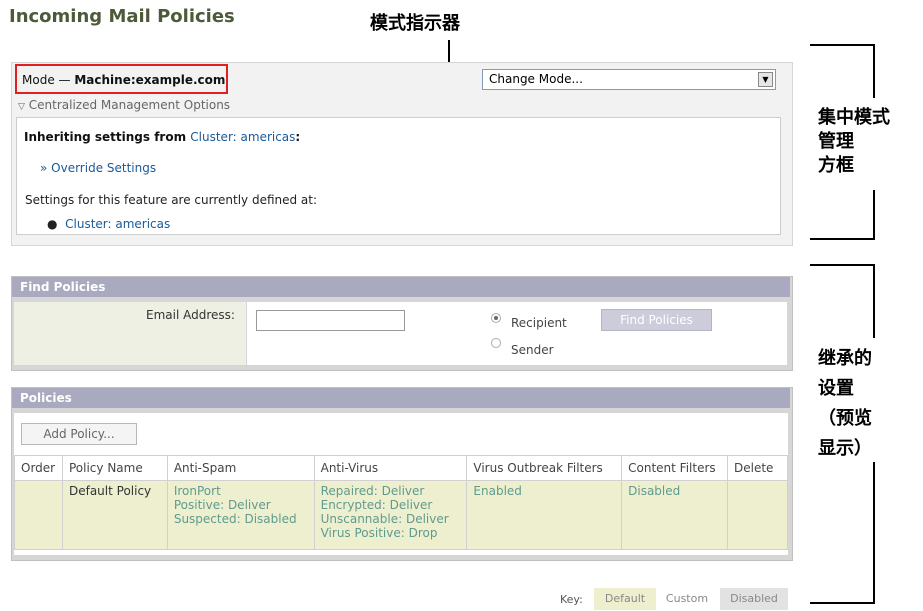 The height and width of the screenshot is (611, 923). Describe the element at coordinates (836, 141) in the screenshot. I see `callout-centralized-line2: 管理` at that location.